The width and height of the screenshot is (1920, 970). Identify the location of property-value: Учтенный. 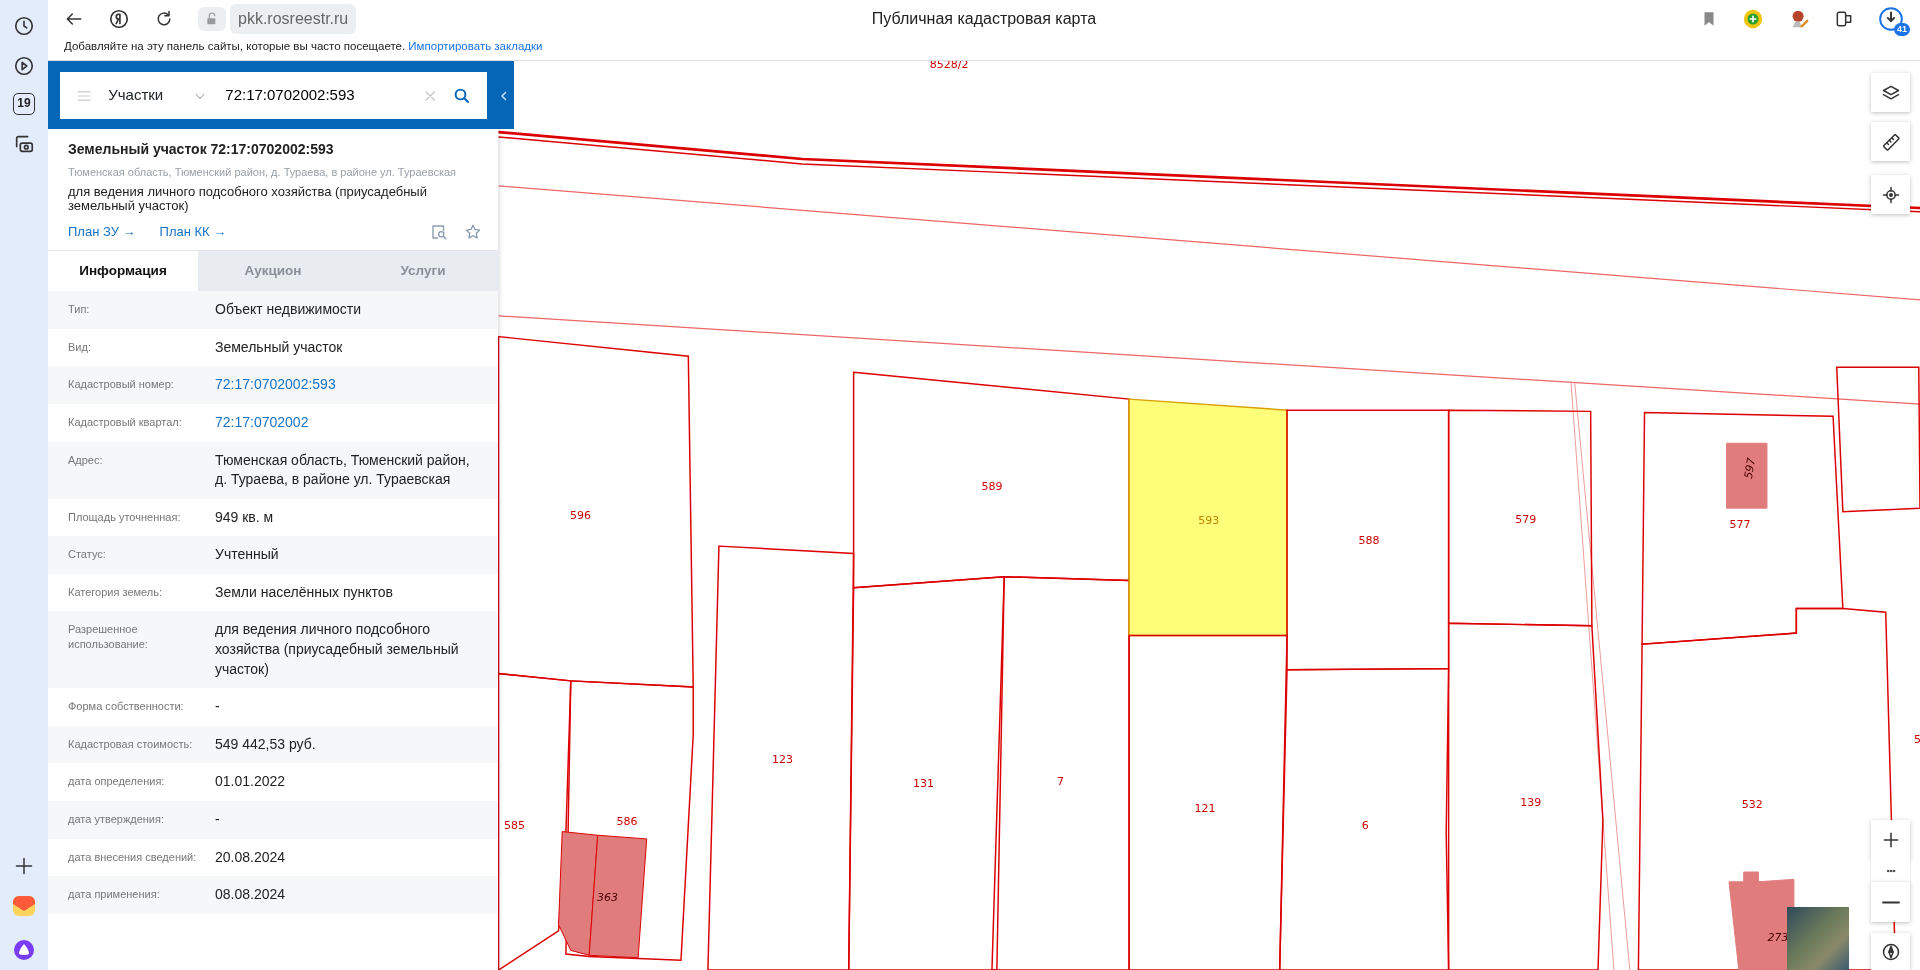
(247, 555).